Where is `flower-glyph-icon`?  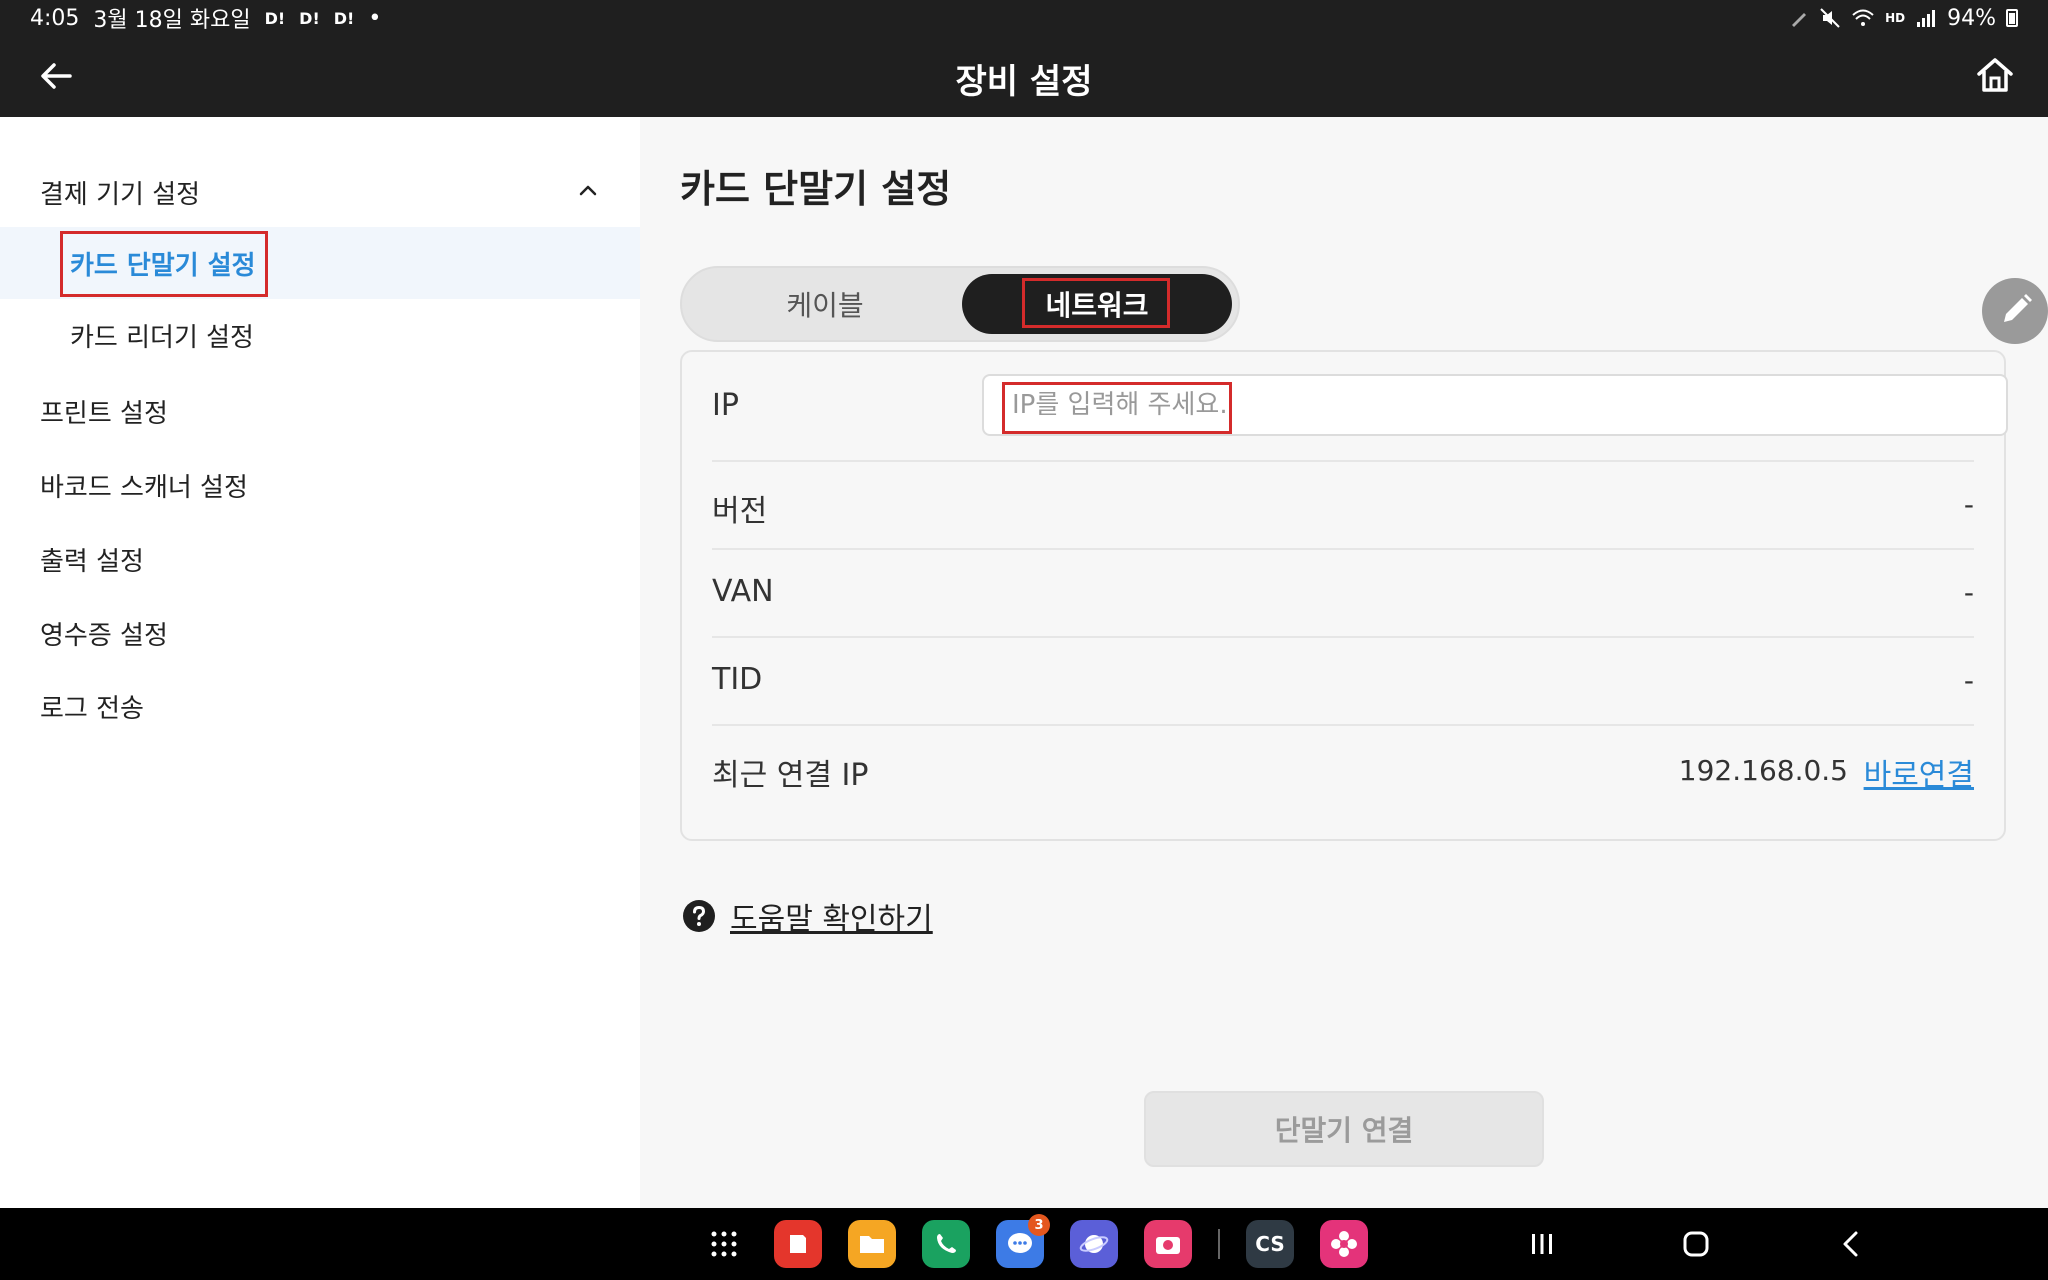
flower-glyph-icon is located at coordinates (1344, 1244).